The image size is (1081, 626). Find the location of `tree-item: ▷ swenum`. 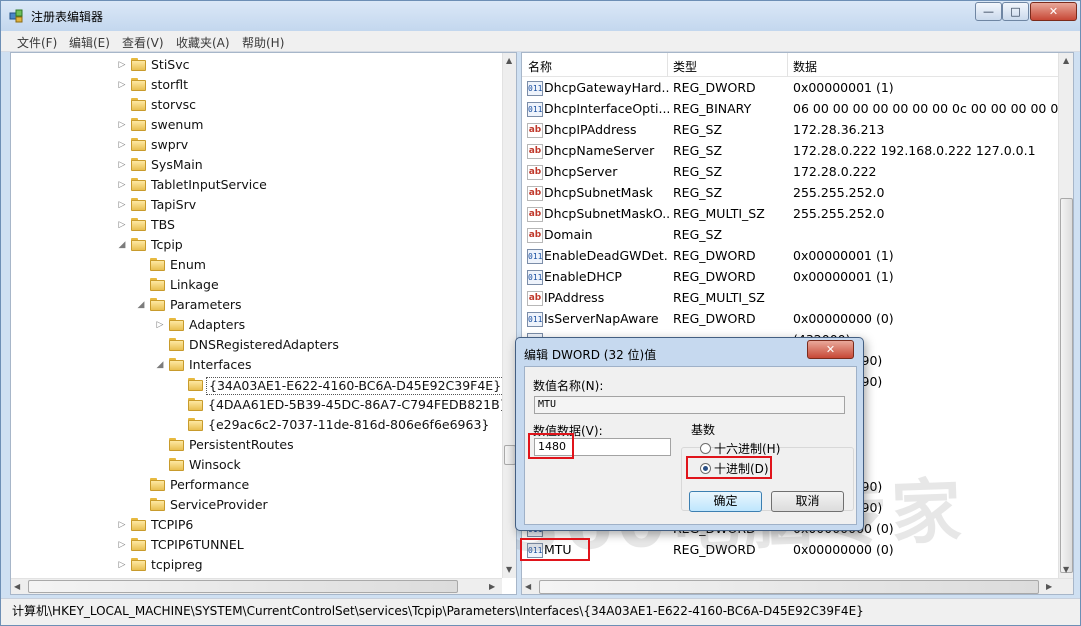

tree-item: ▷ swenum is located at coordinates (256, 125).